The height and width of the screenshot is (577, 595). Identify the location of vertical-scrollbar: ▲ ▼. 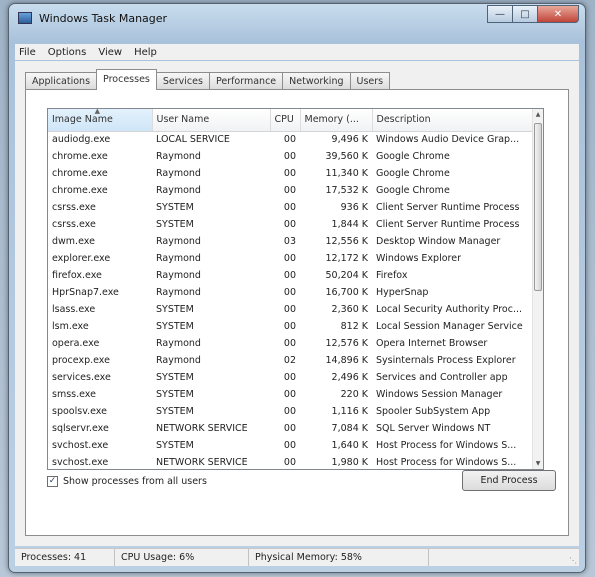
(537, 289).